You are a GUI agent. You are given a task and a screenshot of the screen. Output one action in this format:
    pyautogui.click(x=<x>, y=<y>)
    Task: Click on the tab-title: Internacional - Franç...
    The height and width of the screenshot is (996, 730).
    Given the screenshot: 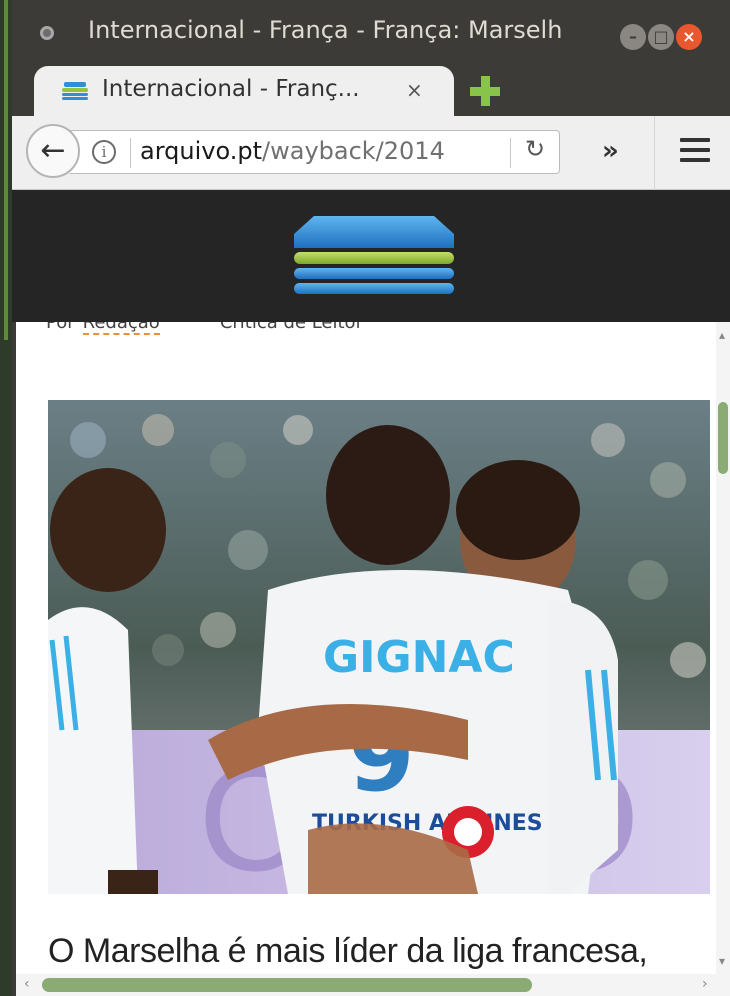 What is the action you would take?
    pyautogui.click(x=231, y=89)
    